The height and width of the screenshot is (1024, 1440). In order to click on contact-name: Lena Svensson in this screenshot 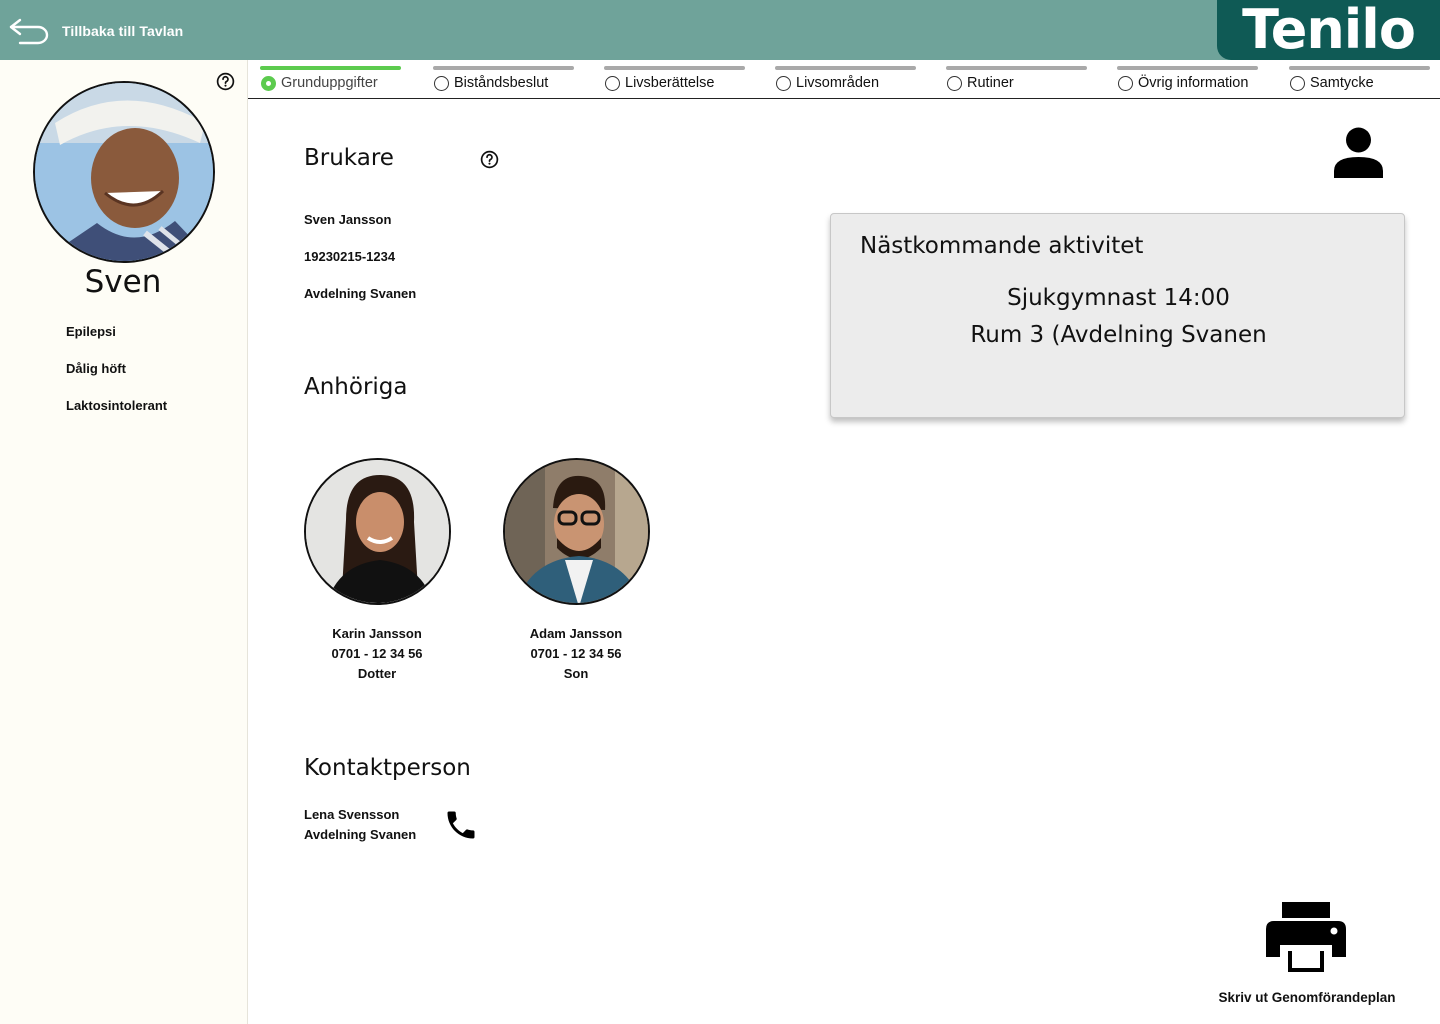, I will do `click(352, 814)`.